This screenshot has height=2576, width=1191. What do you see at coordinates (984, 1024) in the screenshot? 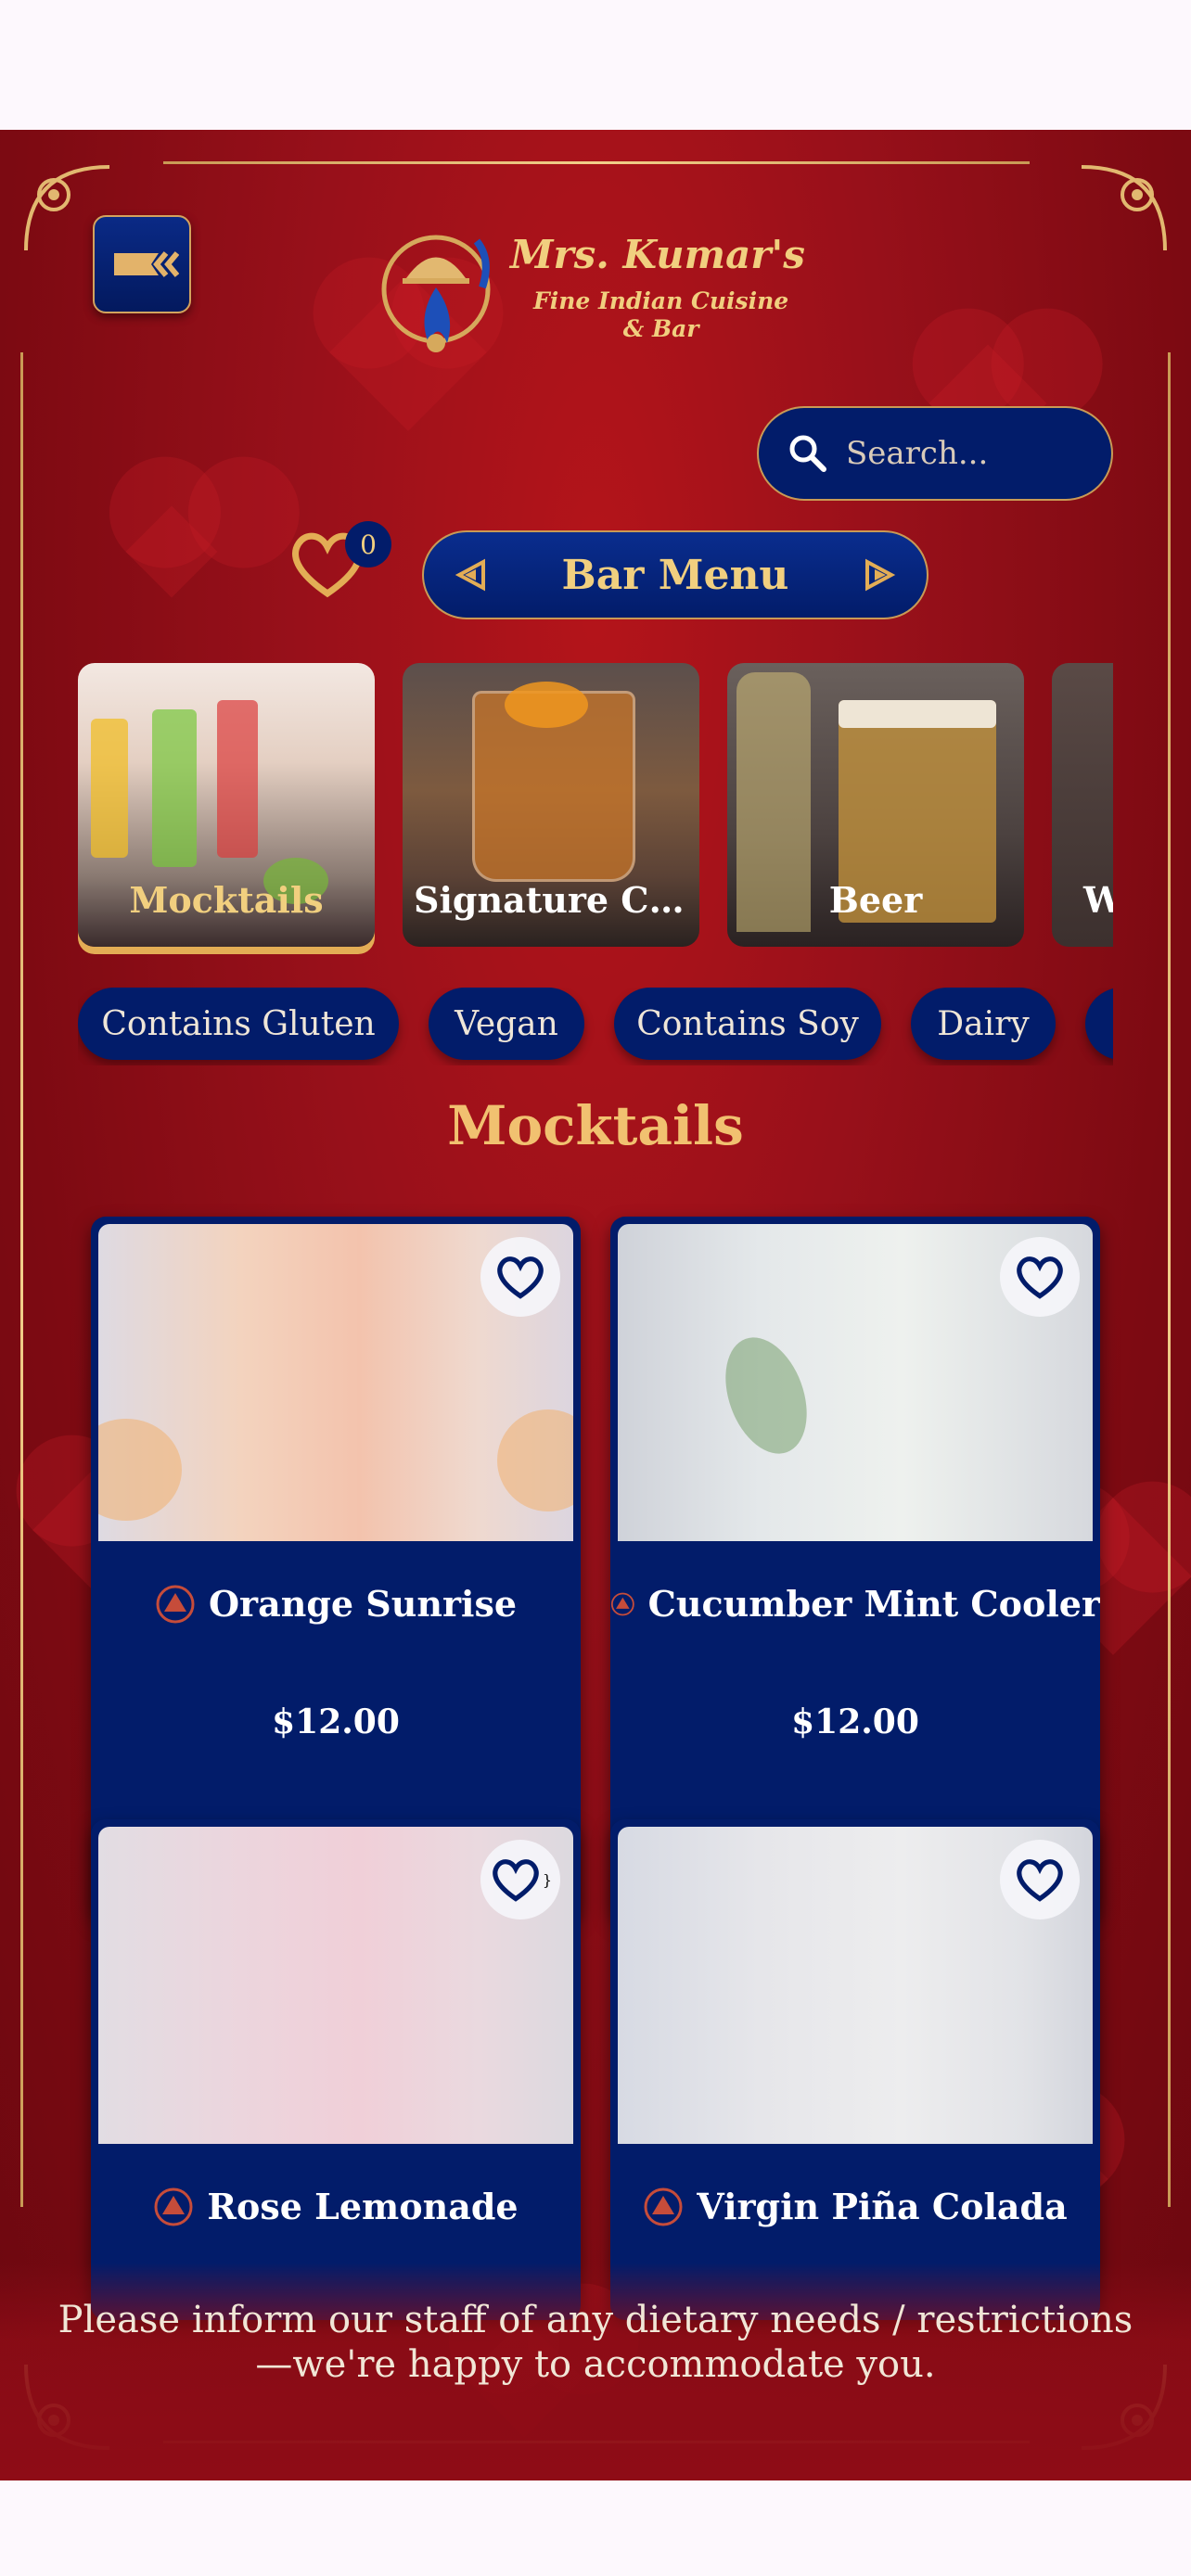
I see `filter-chip-dairy: Dairy` at bounding box center [984, 1024].